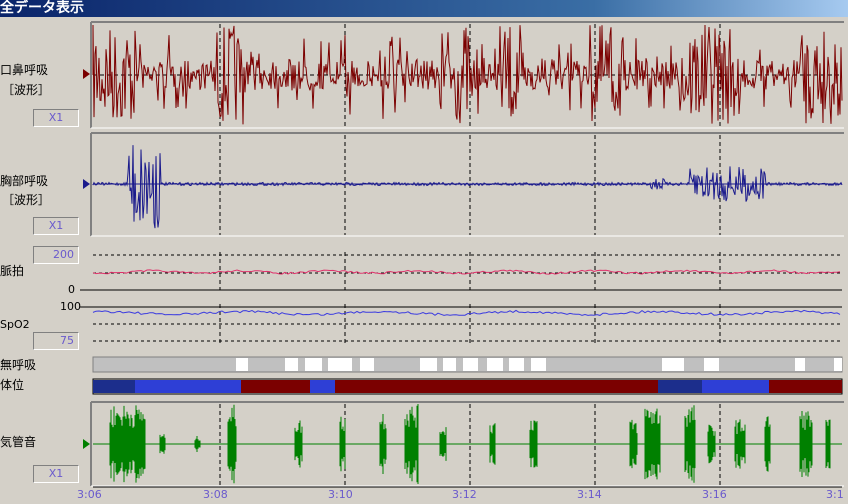  Describe the element at coordinates (26, 200) in the screenshot. I see `chest-sublabel: ［波形］` at that location.